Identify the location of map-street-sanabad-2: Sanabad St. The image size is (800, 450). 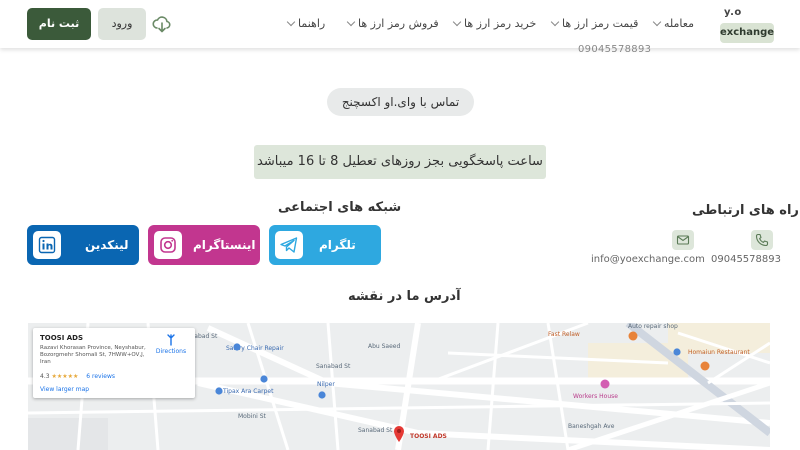
(333, 366).